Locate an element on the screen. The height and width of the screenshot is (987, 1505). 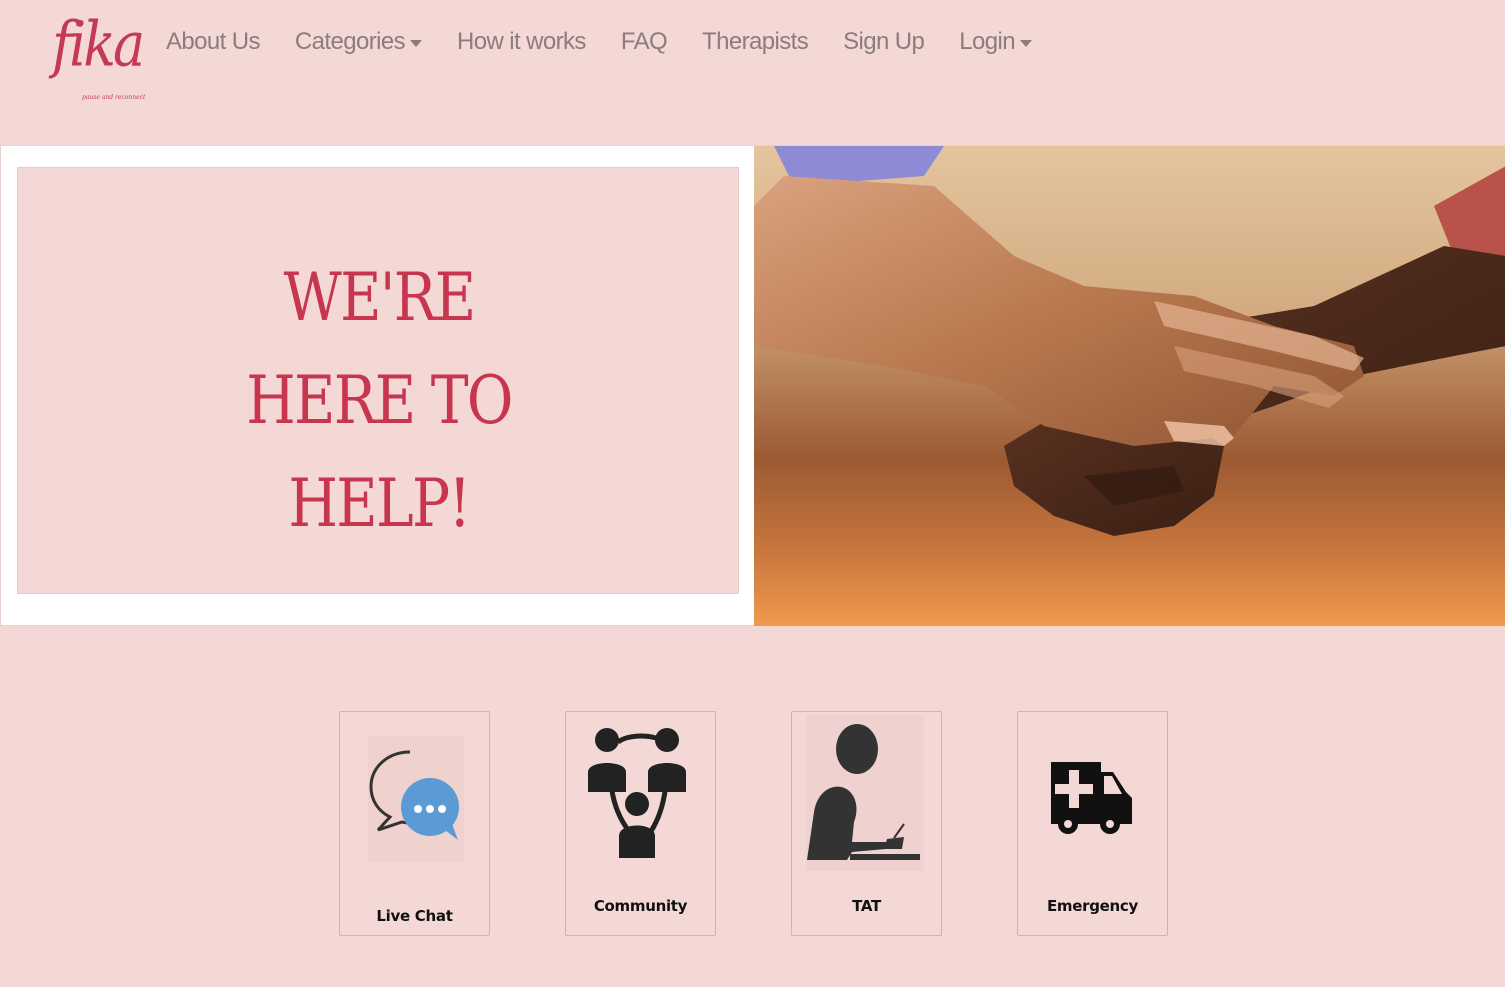
service-card-live-chat: Live Chat is located at coordinates (414, 823).